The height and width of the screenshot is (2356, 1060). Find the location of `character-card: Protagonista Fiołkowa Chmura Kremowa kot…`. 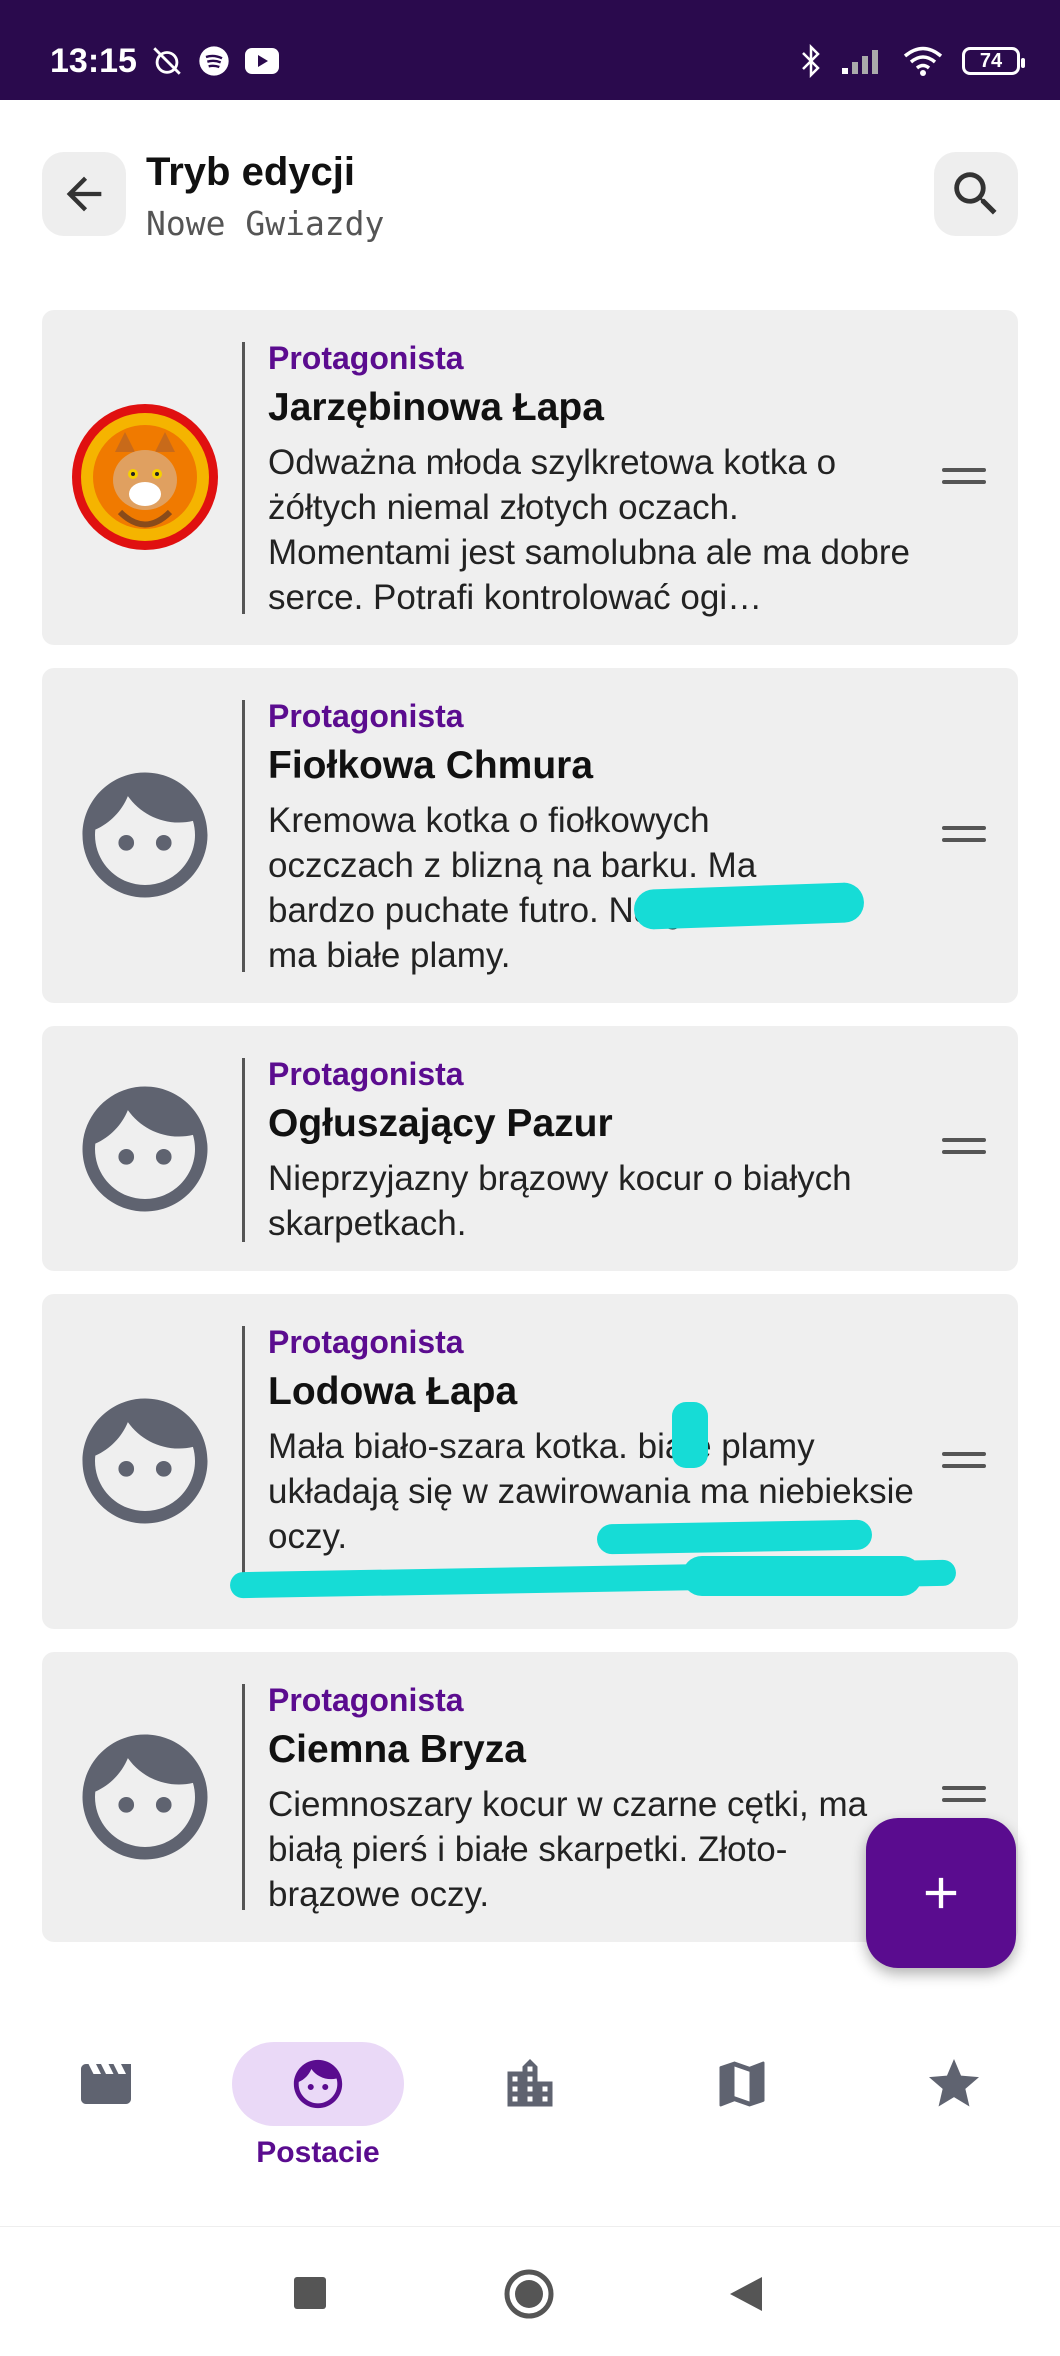

character-card: Protagonista Fiołkowa Chmura Kremowa kot… is located at coordinates (530, 835).